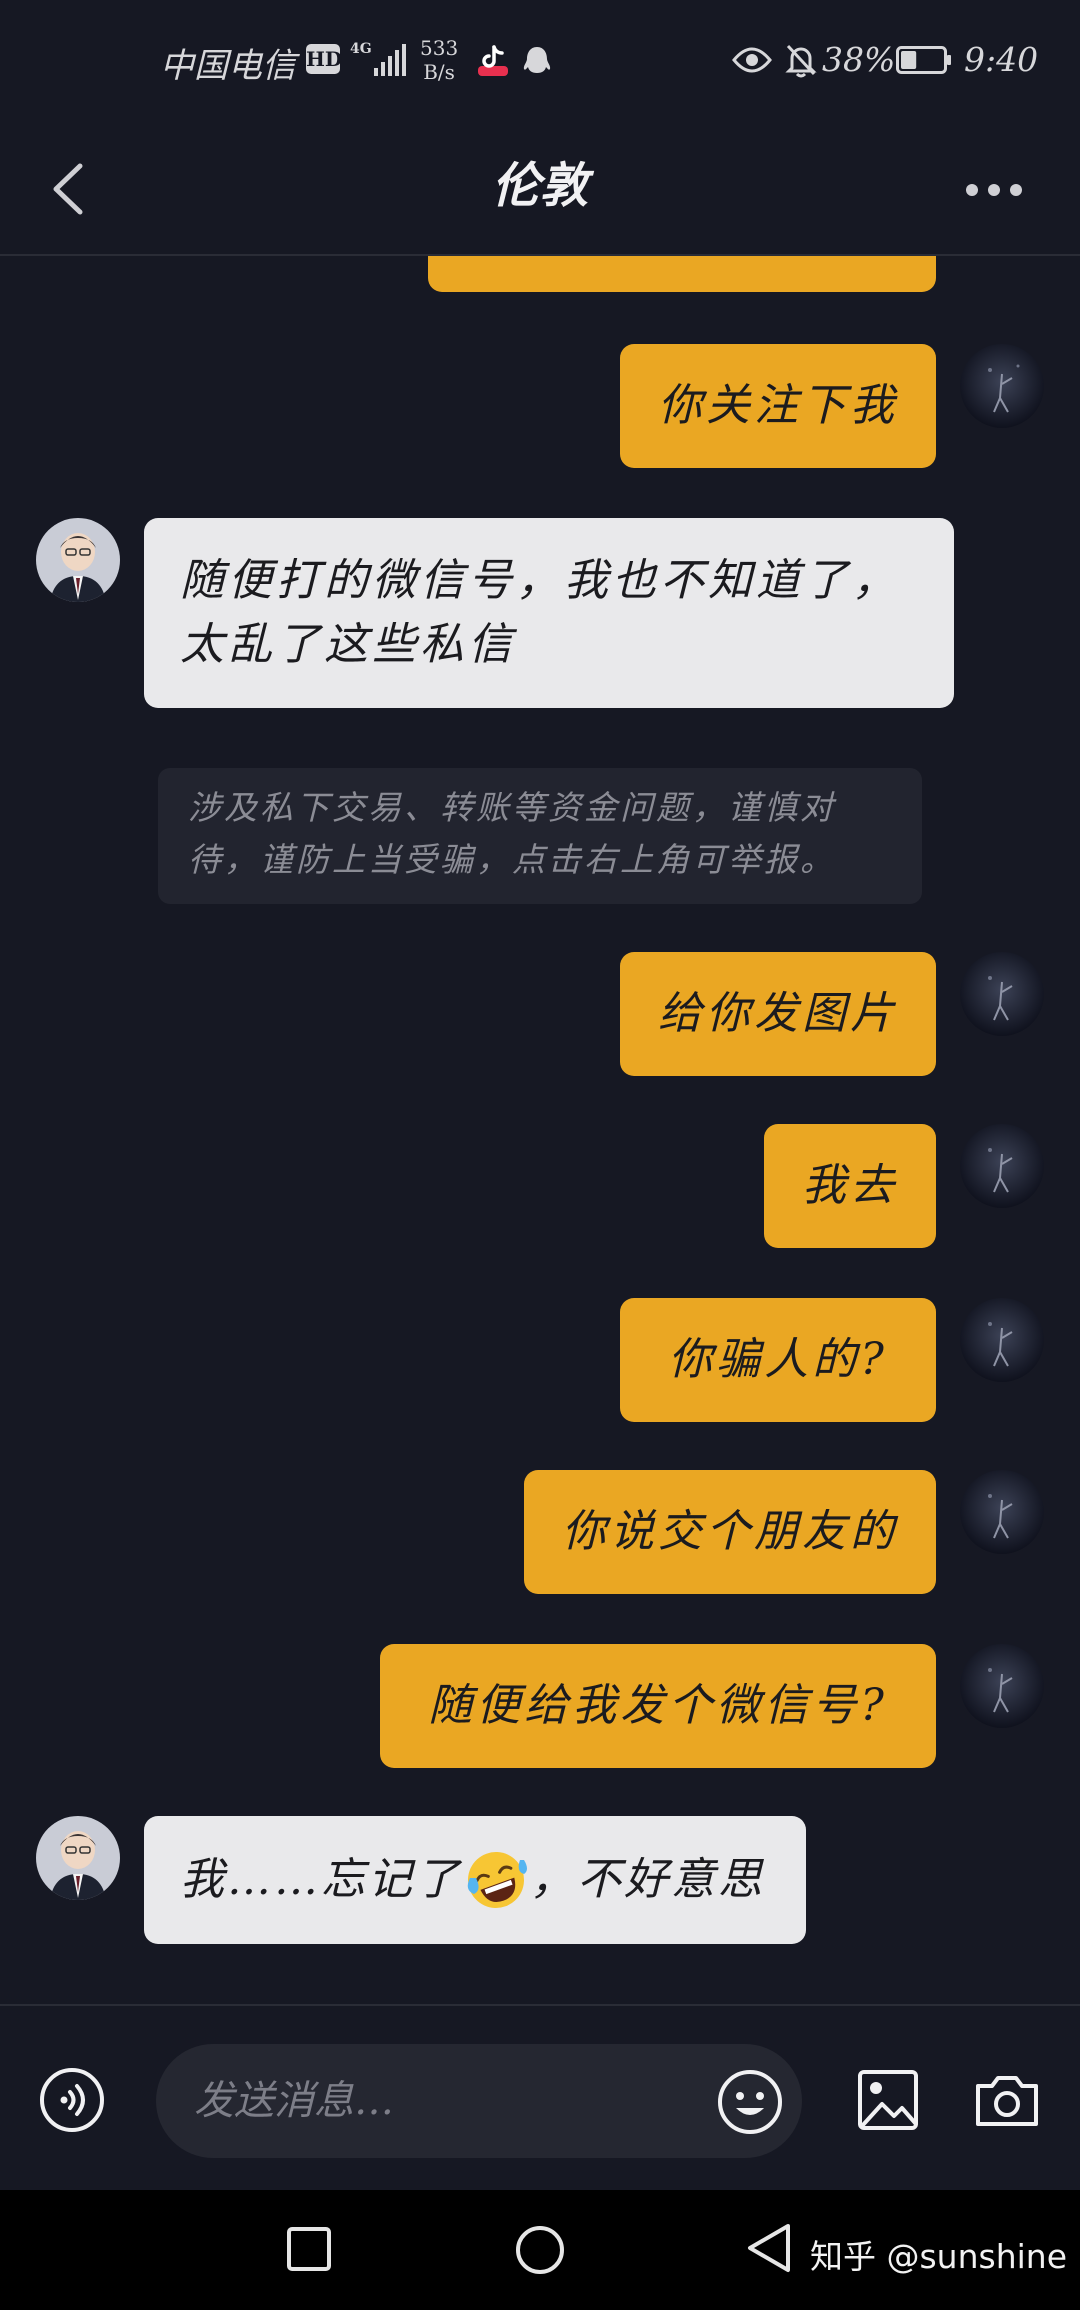 Image resolution: width=1080 pixels, height=2310 pixels. Describe the element at coordinates (497, 1880) in the screenshot. I see `rofl-emoji-icon` at that location.